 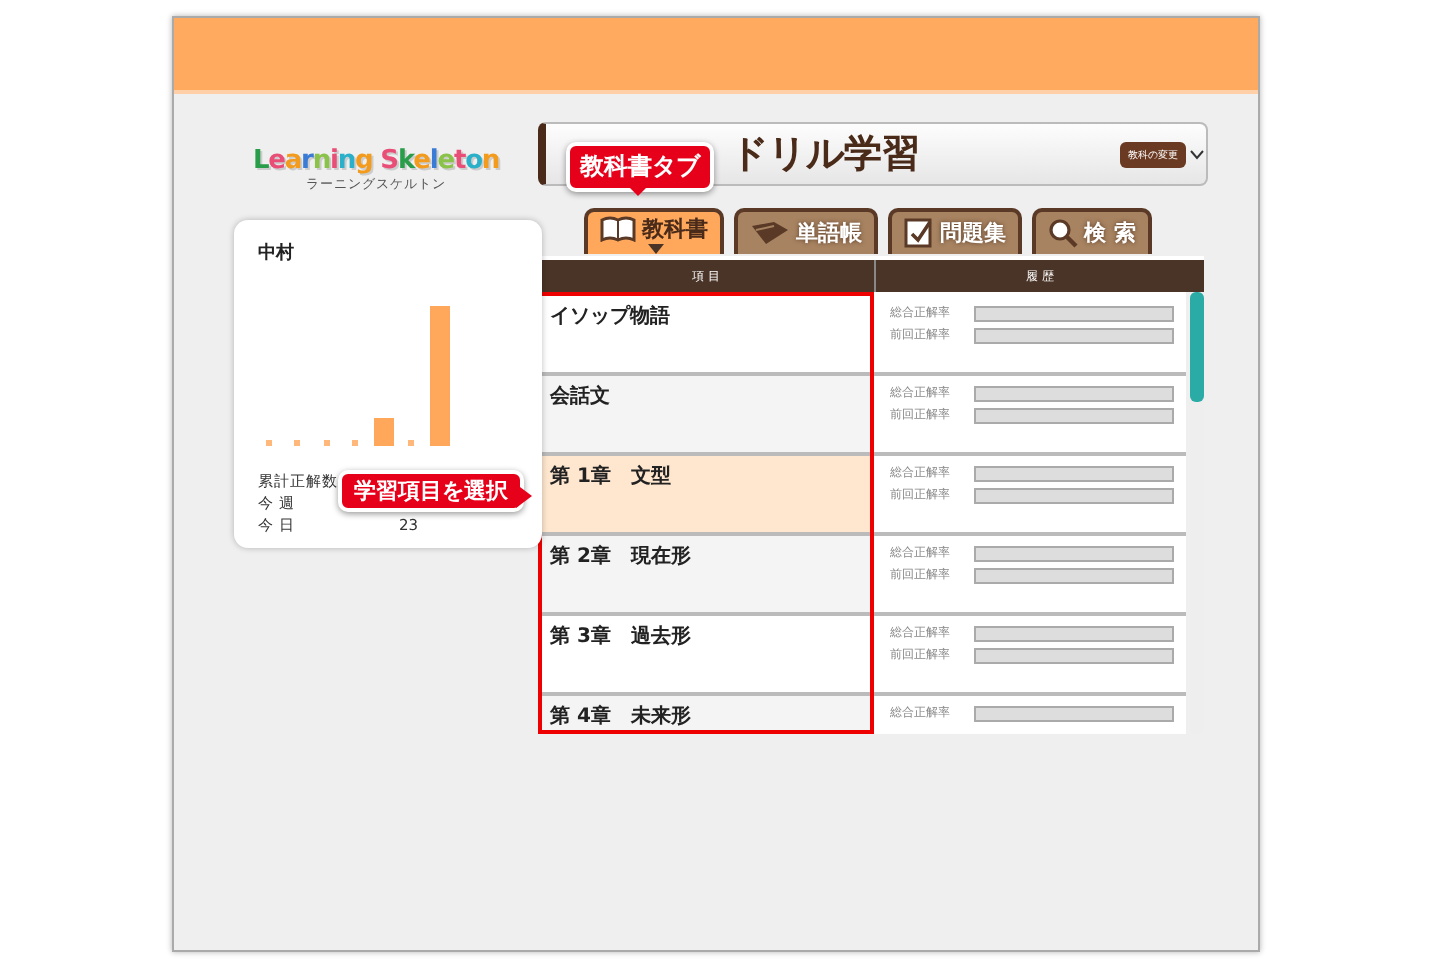 I want to click on lesson-item: 第 4章 未来形, so click(x=706, y=713).